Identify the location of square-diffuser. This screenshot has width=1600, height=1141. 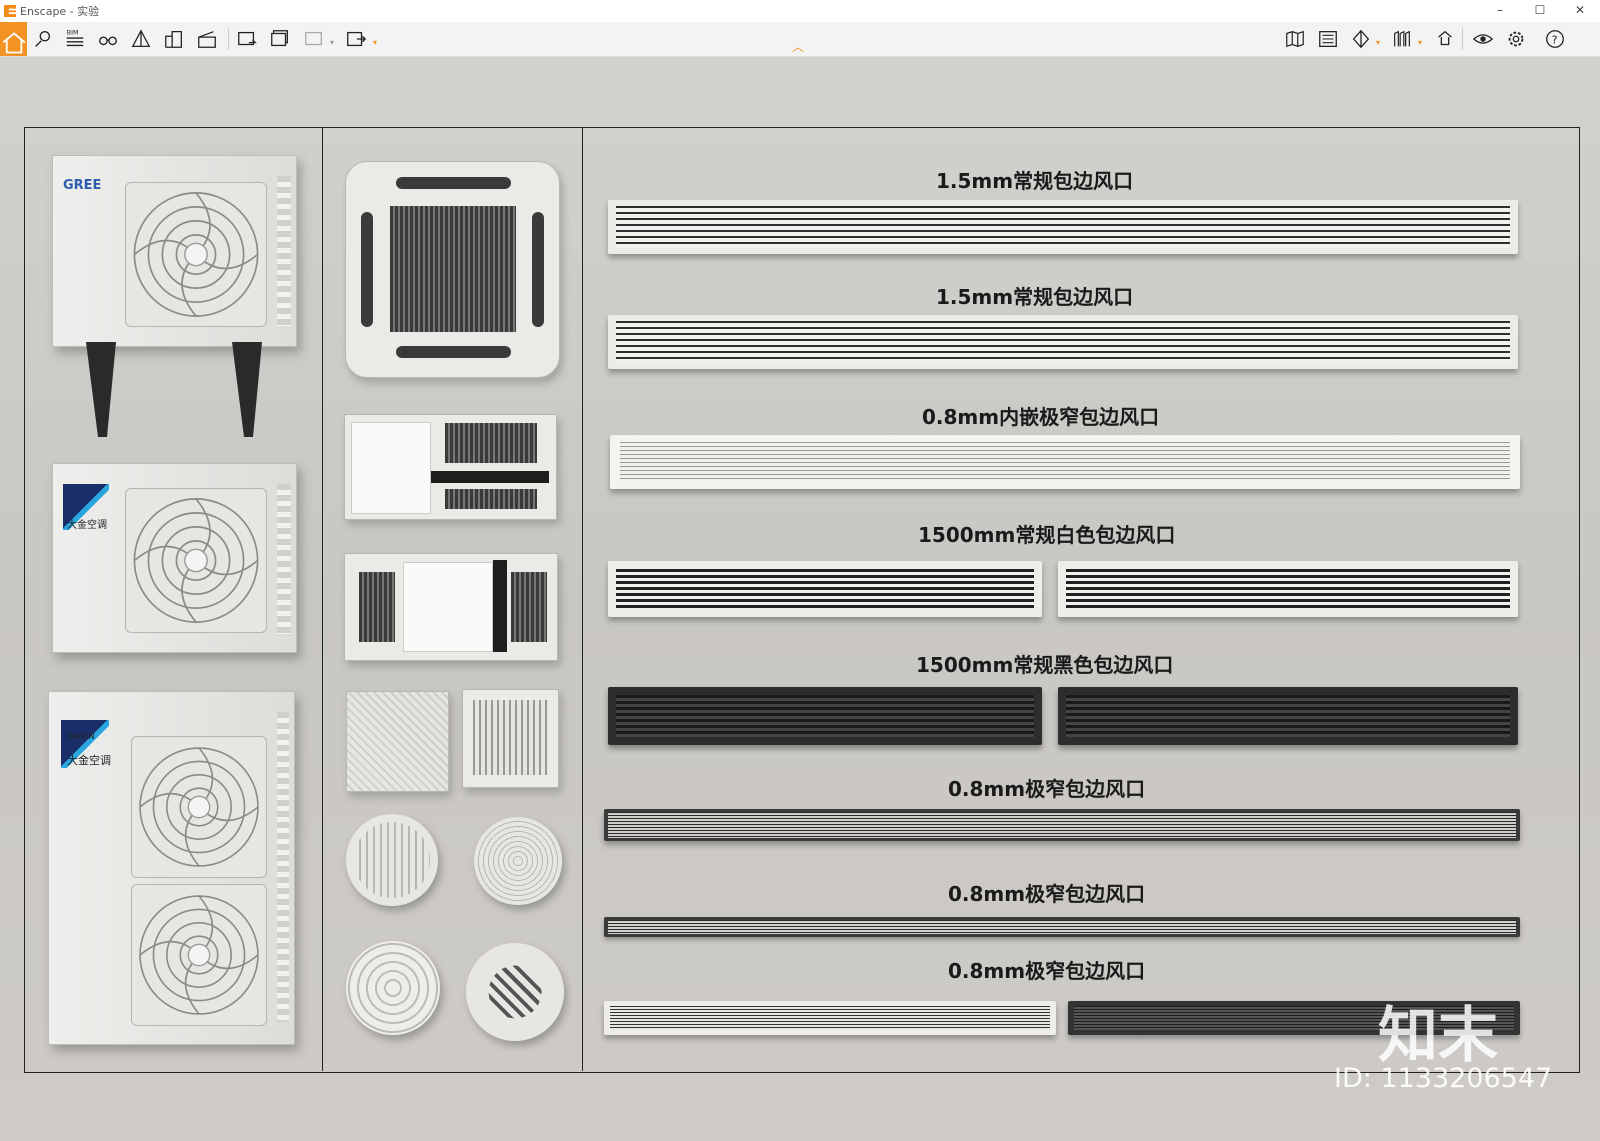
(397, 741).